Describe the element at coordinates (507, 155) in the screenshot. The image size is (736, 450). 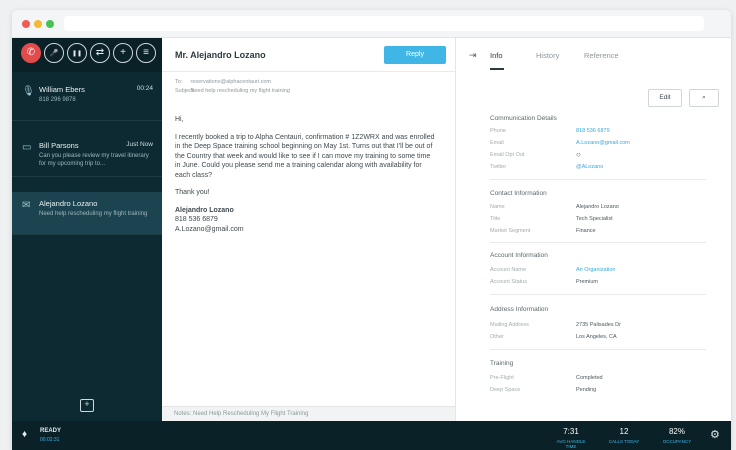
I see `field-label: Email Opt Out` at that location.